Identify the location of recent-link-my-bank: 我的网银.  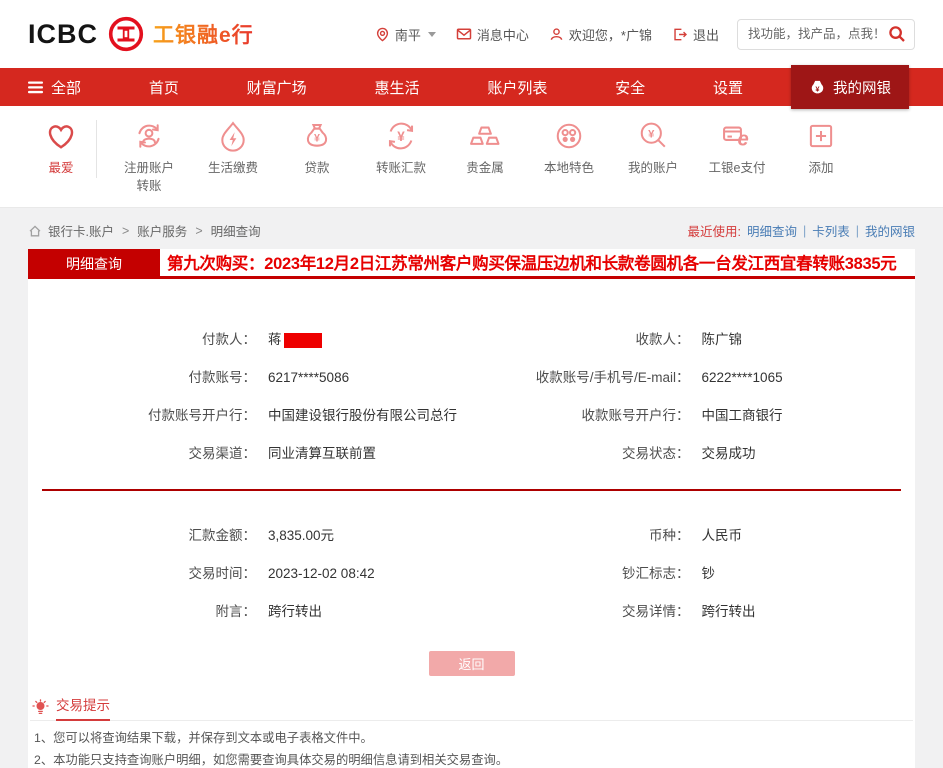
(890, 230).